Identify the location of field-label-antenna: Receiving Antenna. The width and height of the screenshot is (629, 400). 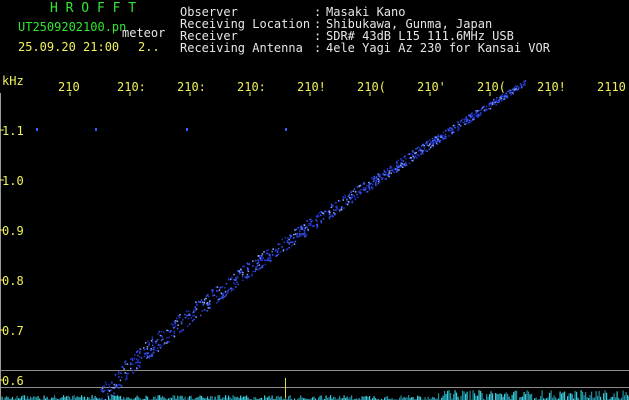
(241, 48).